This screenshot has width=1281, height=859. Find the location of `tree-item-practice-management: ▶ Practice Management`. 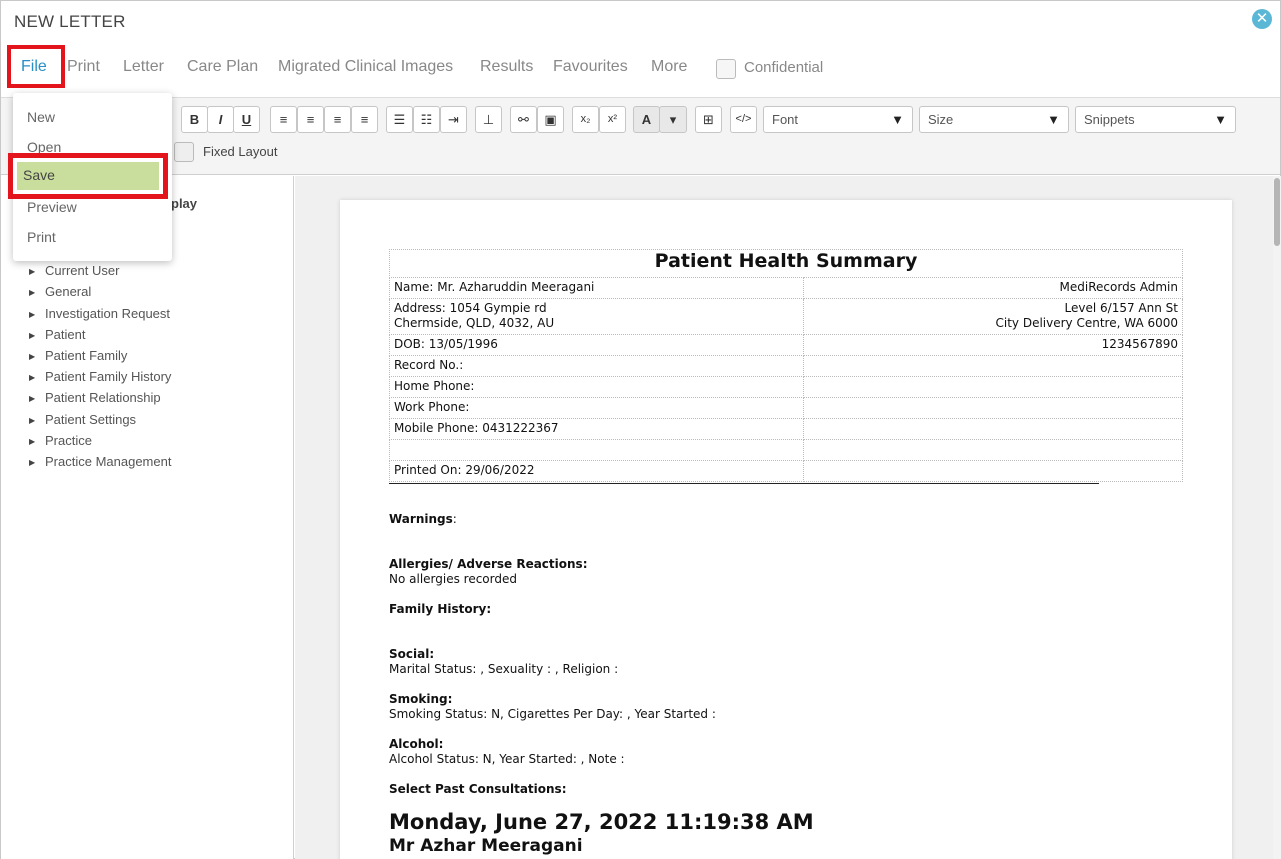

tree-item-practice-management: ▶ Practice Management is located at coordinates (100, 461).